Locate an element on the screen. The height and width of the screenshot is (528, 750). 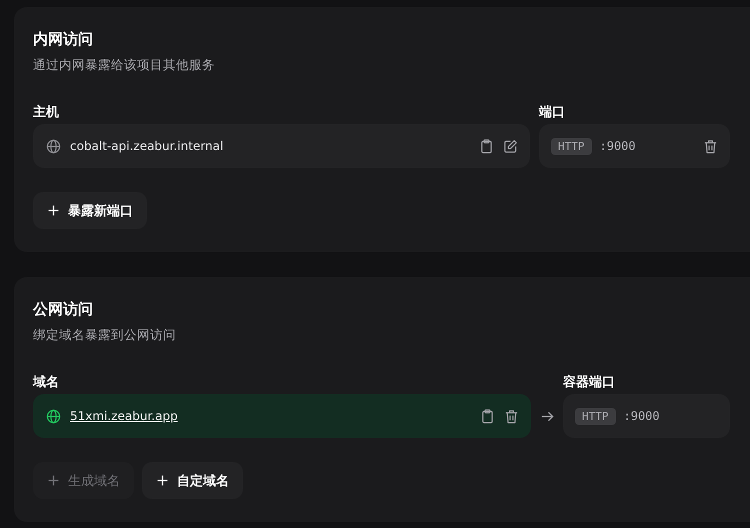
field-label: 域名 is located at coordinates (46, 382).